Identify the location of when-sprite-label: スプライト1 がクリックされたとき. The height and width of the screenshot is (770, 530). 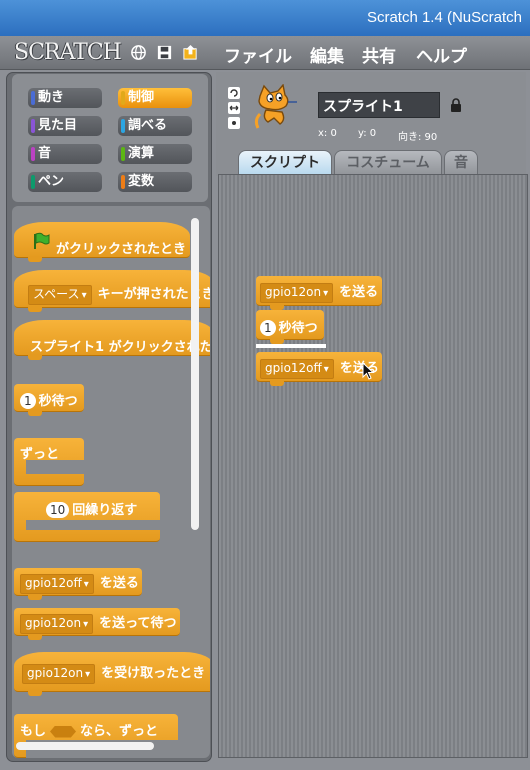
(120, 347).